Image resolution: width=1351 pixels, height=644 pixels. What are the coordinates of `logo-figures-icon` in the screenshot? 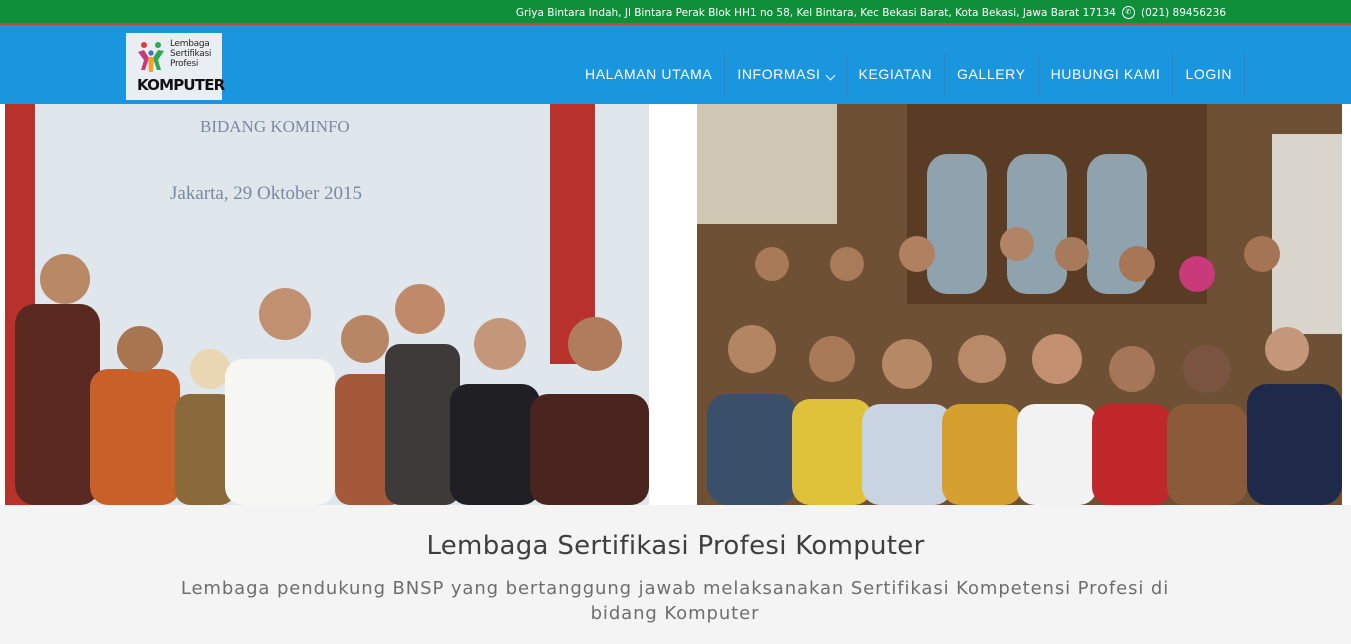 It's located at (151, 57).